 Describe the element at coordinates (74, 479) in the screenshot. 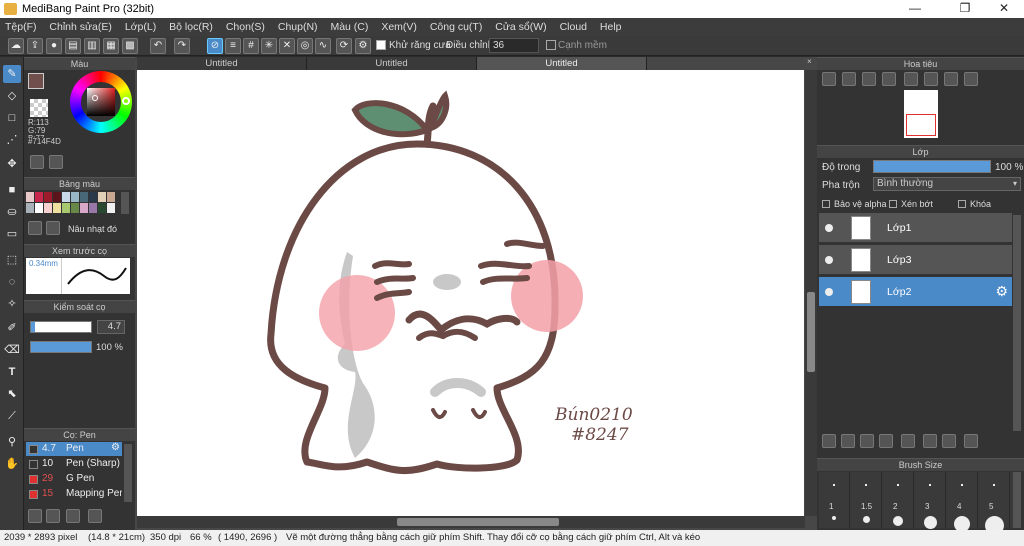

I see `brush-item: 29 G Pen` at that location.